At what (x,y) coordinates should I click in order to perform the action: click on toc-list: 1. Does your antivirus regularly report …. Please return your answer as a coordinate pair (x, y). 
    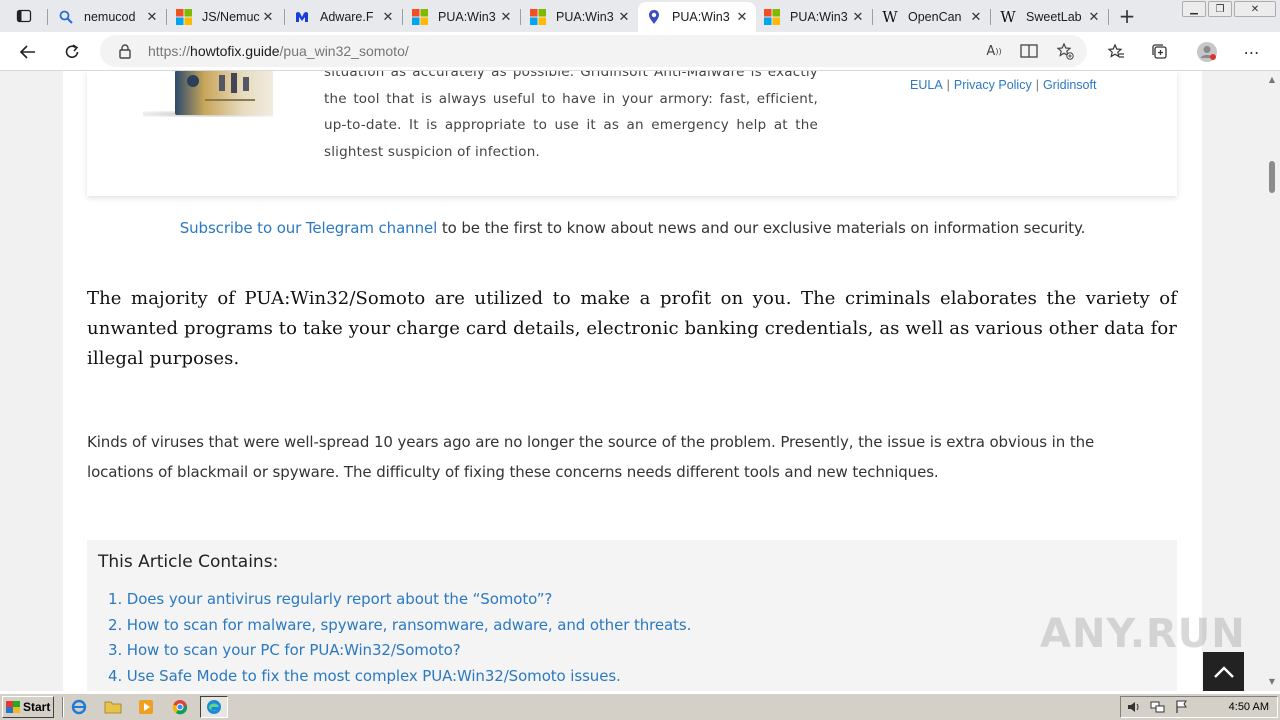
    Looking at the image, I should click on (399, 638).